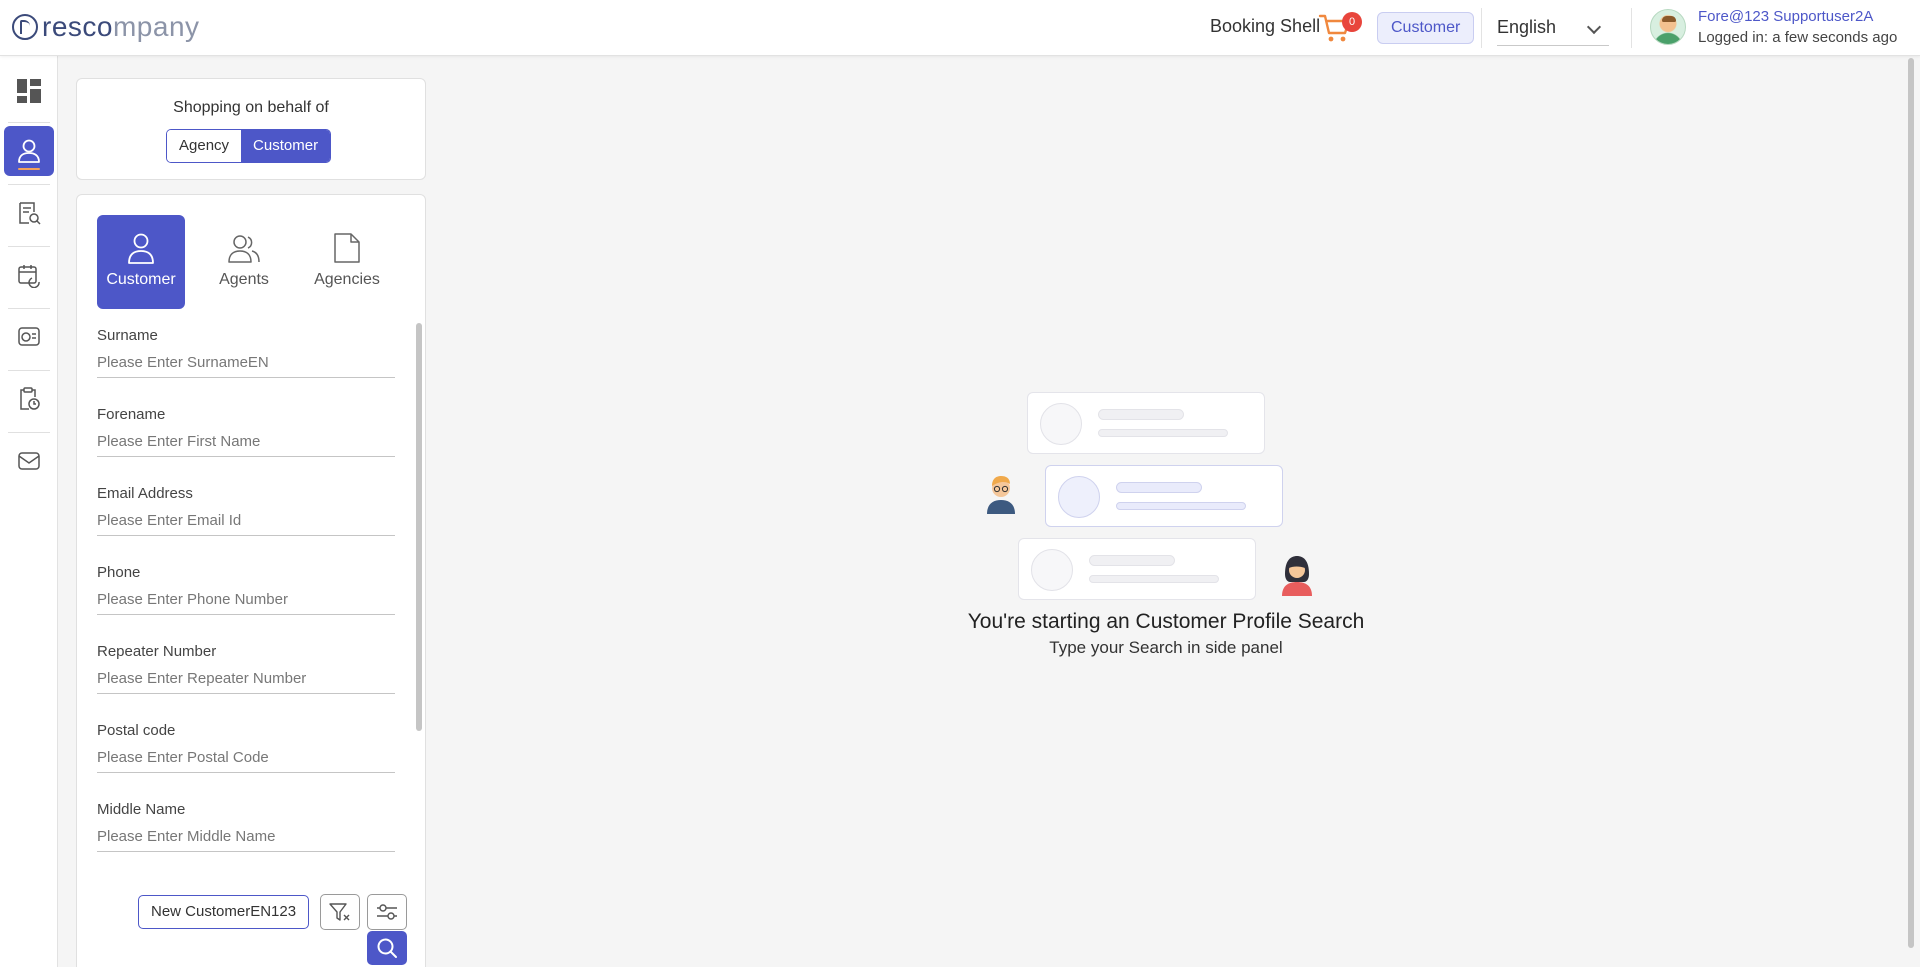 Image resolution: width=1920 pixels, height=967 pixels. Describe the element at coordinates (1166, 647) in the screenshot. I see `empty-state-subtitle: Type your Search in side panel` at that location.